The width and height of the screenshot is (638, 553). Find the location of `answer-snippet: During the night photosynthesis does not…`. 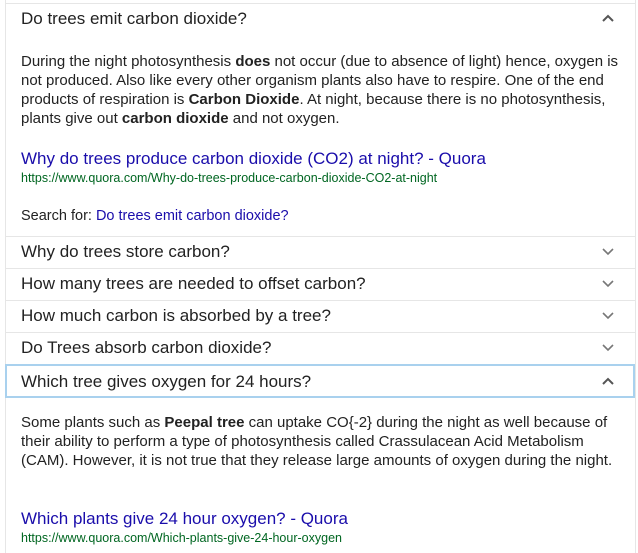

answer-snippet: During the night photosynthesis does not… is located at coordinates (321, 90).